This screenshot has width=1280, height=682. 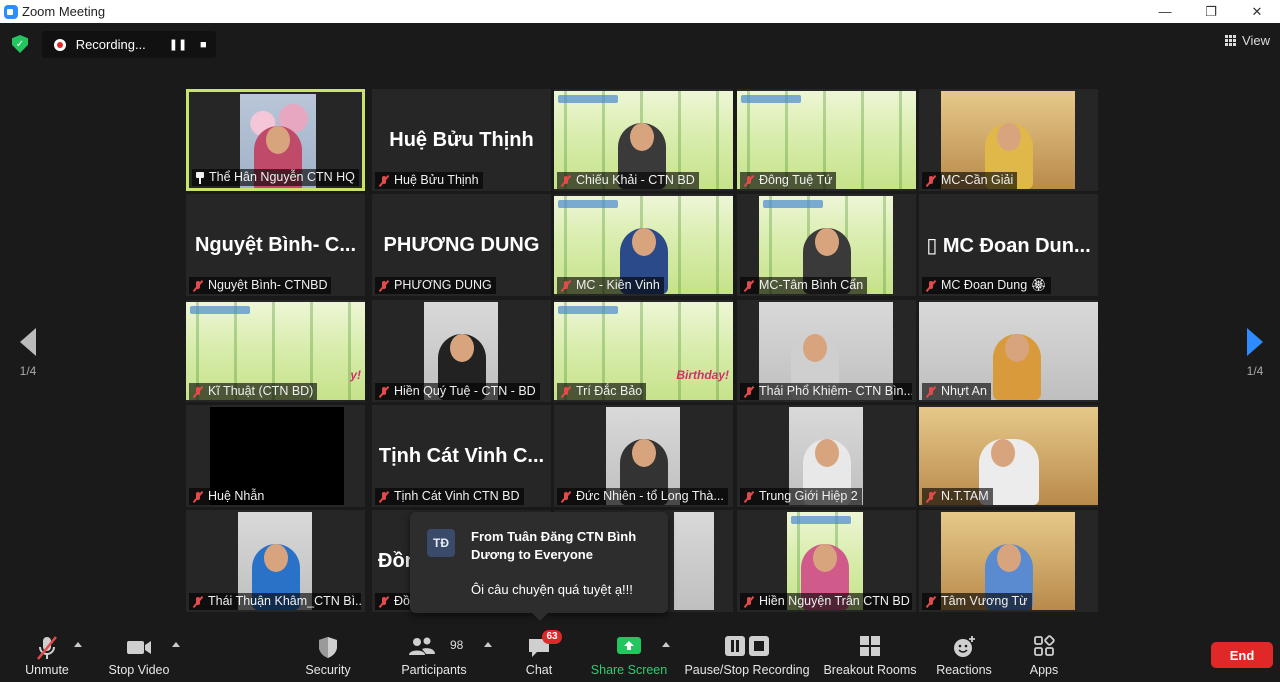 I want to click on participant-name-tag: Nguyệt Bình- CTNBD, so click(x=260, y=285).